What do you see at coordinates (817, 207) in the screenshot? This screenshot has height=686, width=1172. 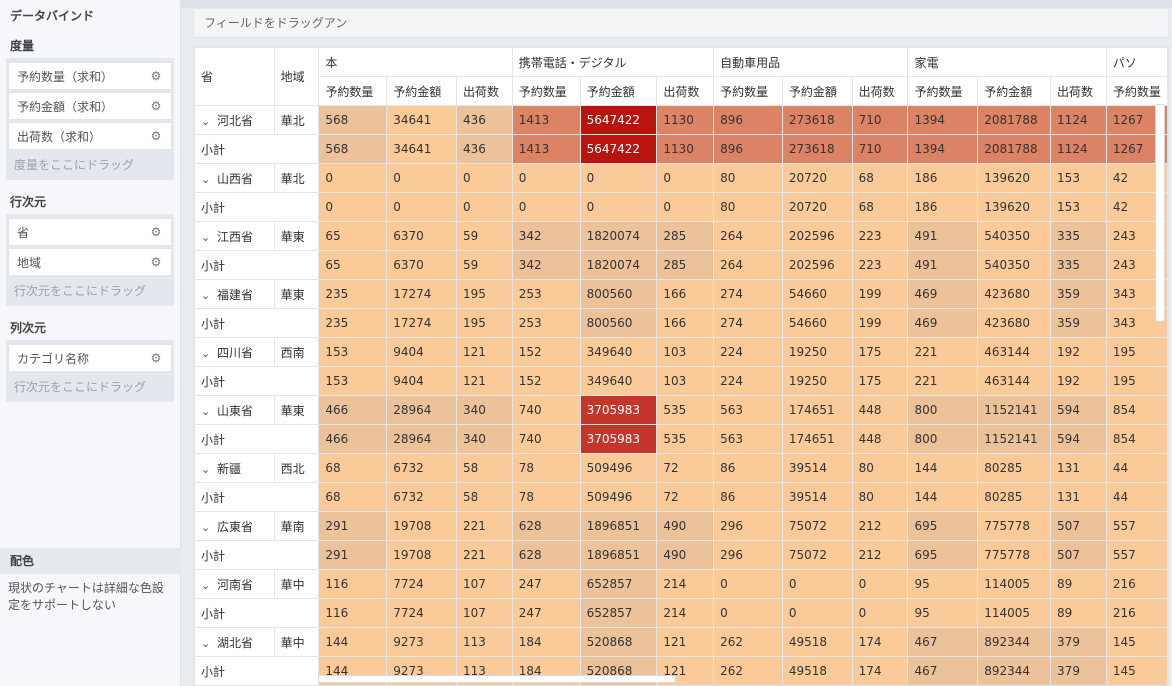 I see `subtotal-value-cell: 20720` at bounding box center [817, 207].